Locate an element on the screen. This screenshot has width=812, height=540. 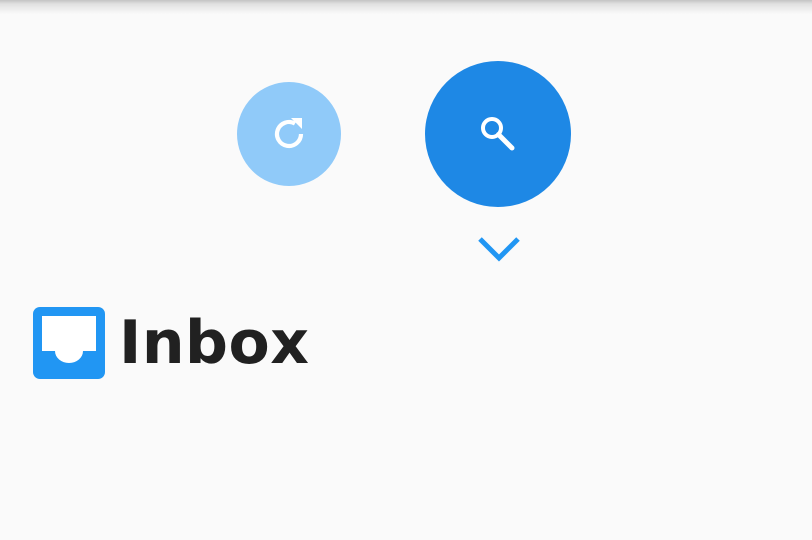
chevron-down-icon is located at coordinates (499, 249).